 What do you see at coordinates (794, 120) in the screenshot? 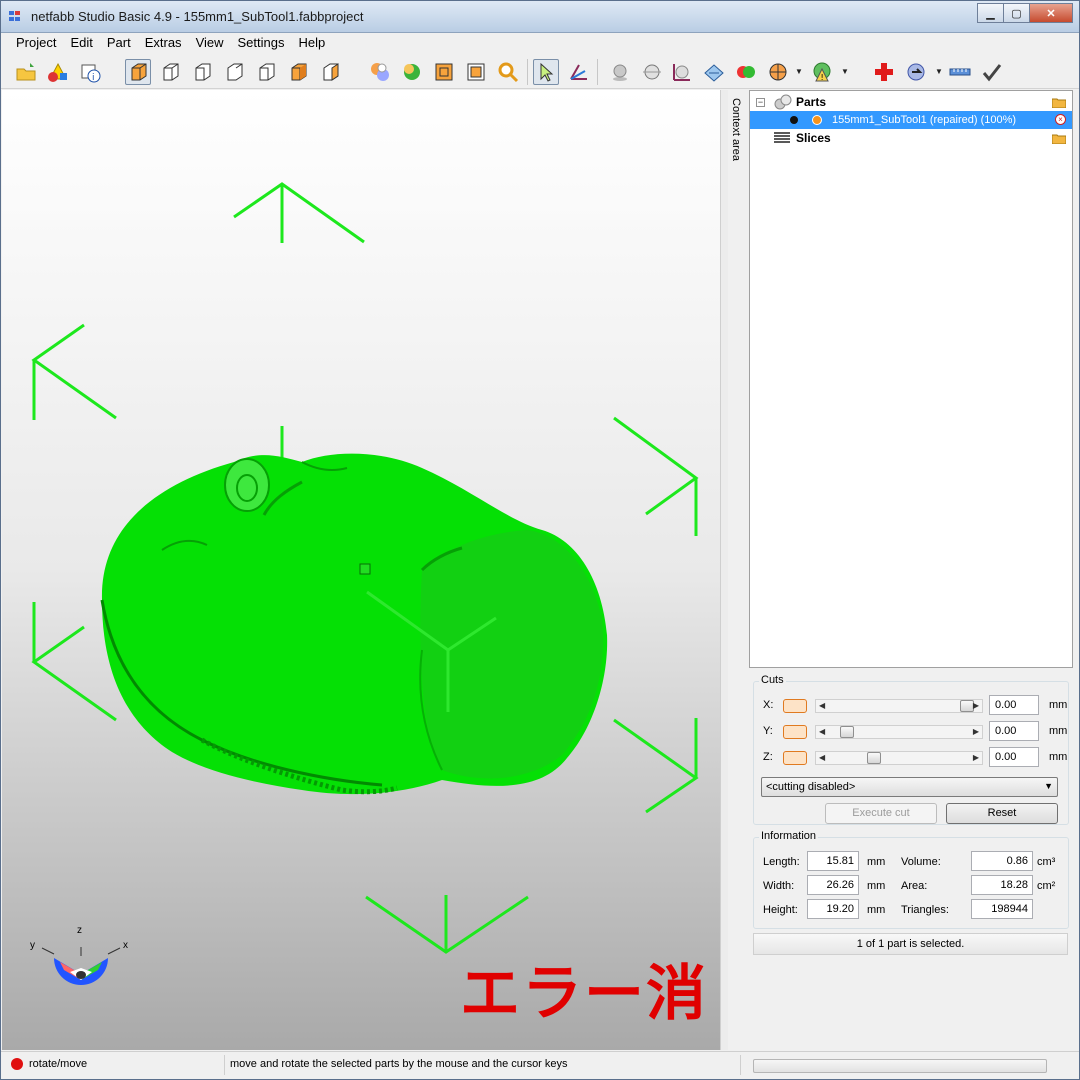
I see `part-visibility-icon` at bounding box center [794, 120].